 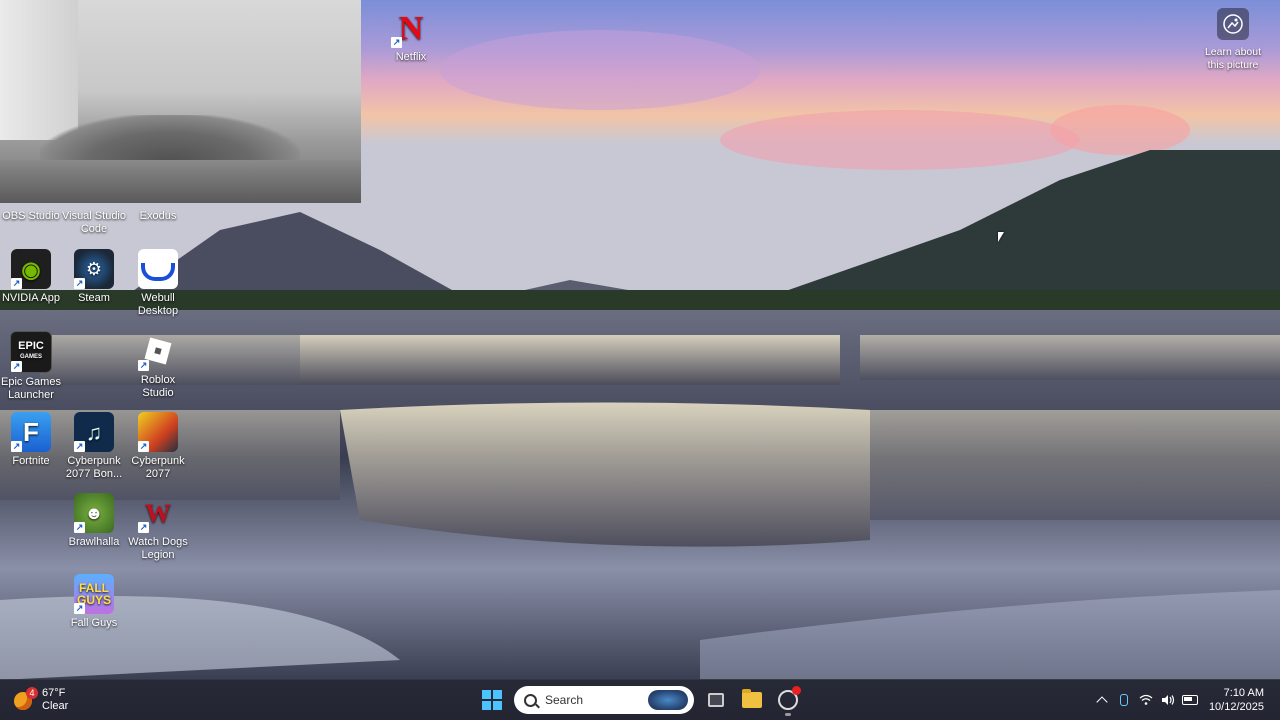 I want to click on battery-button, so click(x=1190, y=700).